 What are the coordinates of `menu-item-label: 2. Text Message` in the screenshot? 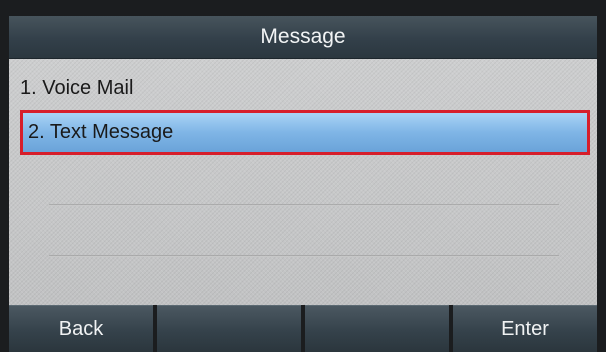 It's located at (101, 132).